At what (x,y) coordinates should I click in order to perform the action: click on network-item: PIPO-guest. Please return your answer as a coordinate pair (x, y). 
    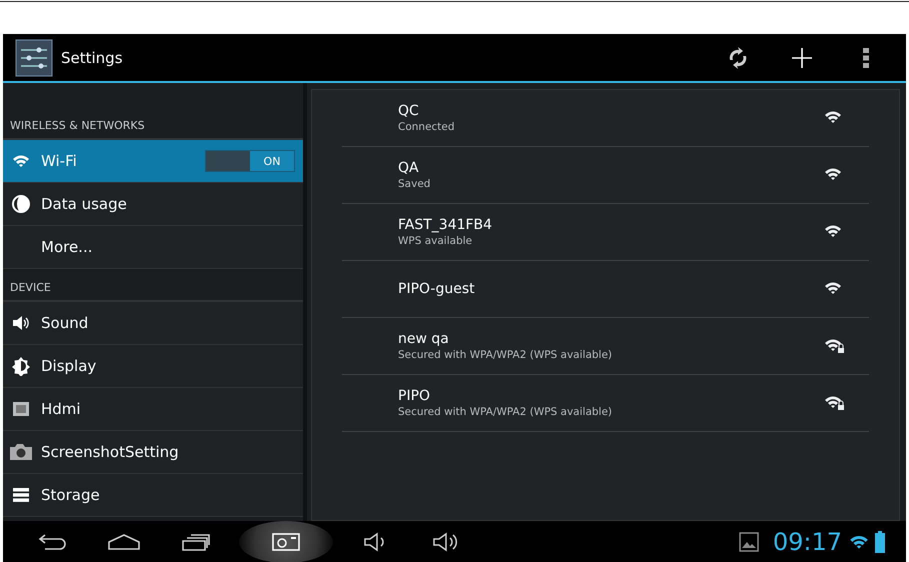
    Looking at the image, I should click on (605, 289).